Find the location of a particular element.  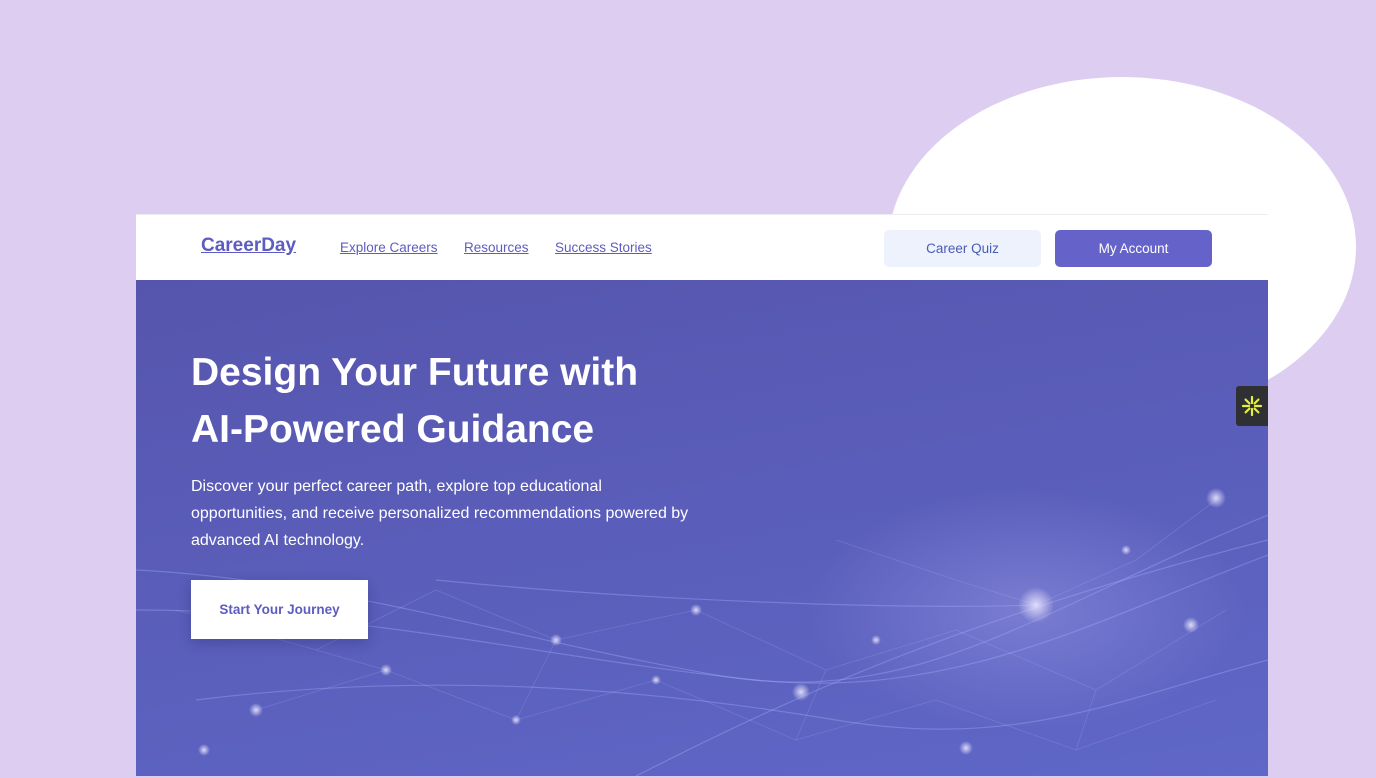

my-account-button: My Account is located at coordinates (1133, 248).